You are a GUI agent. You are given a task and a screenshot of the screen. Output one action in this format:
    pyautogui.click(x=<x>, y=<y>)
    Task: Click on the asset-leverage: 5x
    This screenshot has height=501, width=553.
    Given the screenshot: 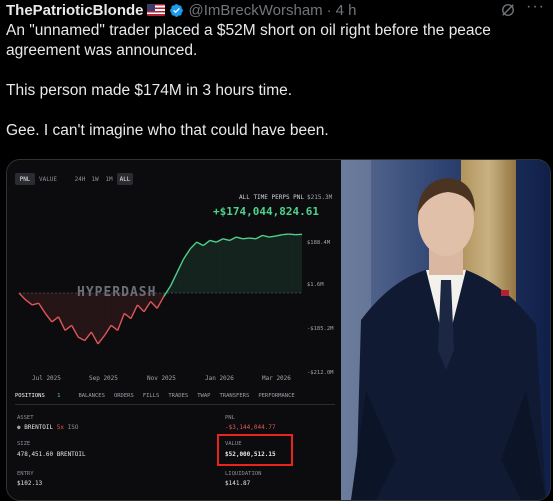 What is the action you would take?
    pyautogui.click(x=60, y=427)
    